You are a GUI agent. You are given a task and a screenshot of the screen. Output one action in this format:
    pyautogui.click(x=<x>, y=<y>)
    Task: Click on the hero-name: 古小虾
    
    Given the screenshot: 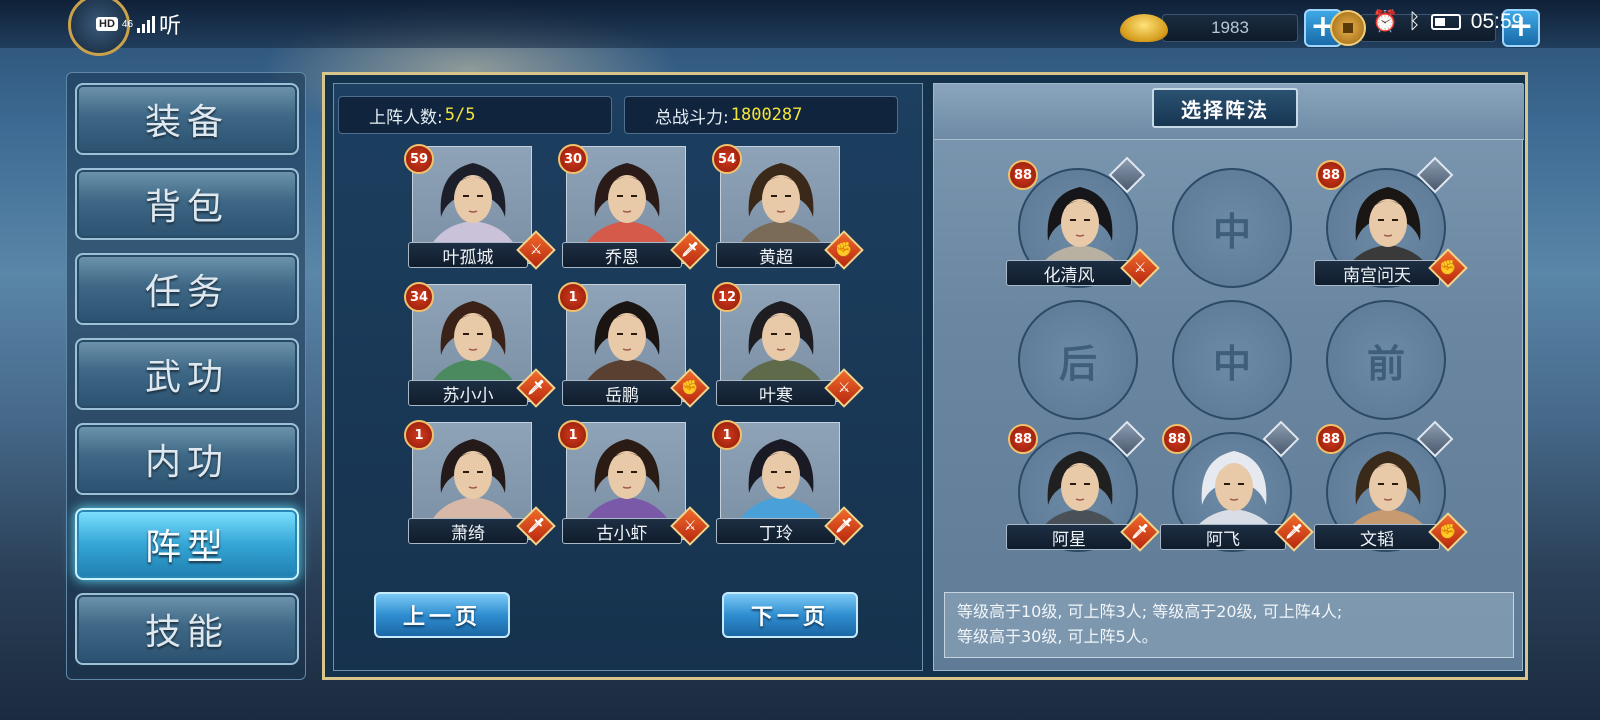 What is the action you would take?
    pyautogui.click(x=622, y=531)
    